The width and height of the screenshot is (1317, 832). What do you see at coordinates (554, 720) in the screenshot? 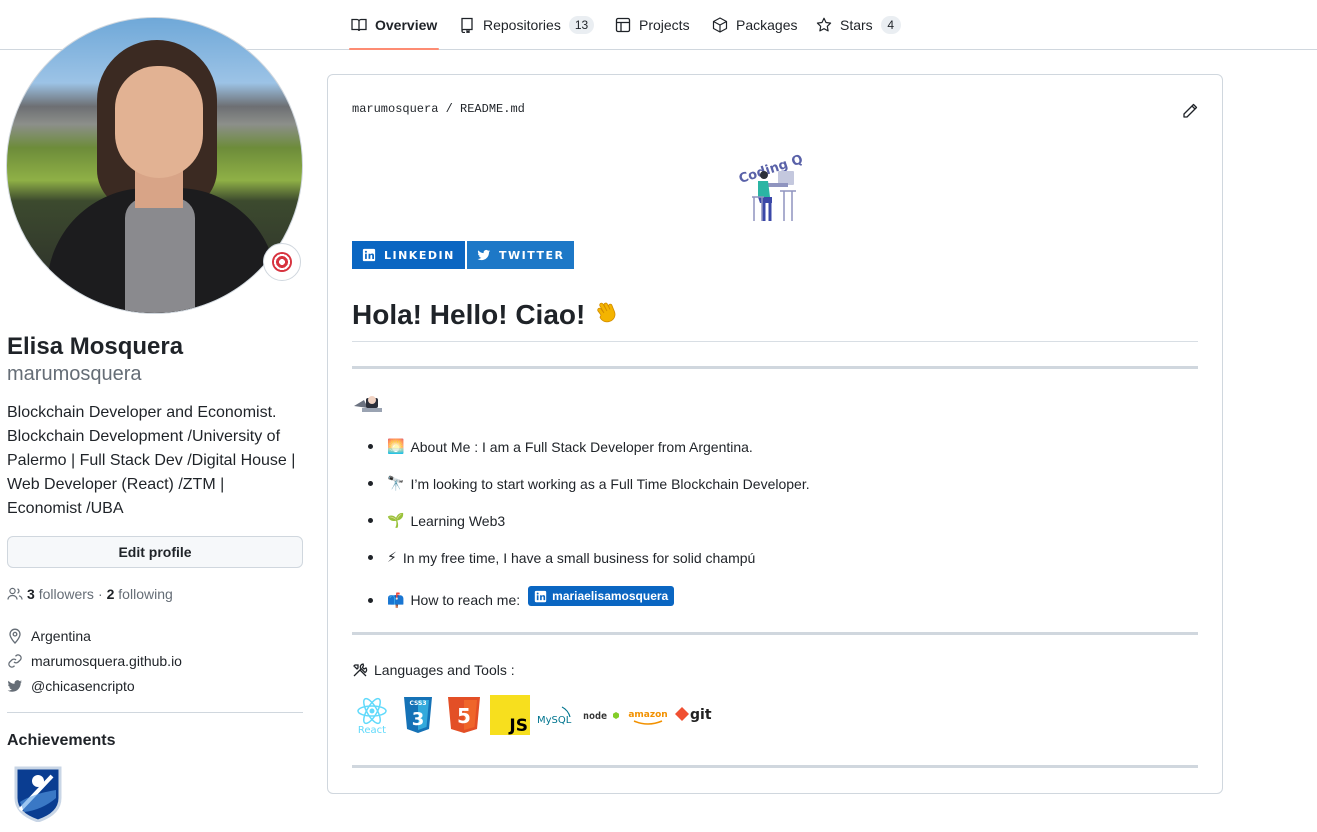
I see `svg-text: MySQL` at bounding box center [554, 720].